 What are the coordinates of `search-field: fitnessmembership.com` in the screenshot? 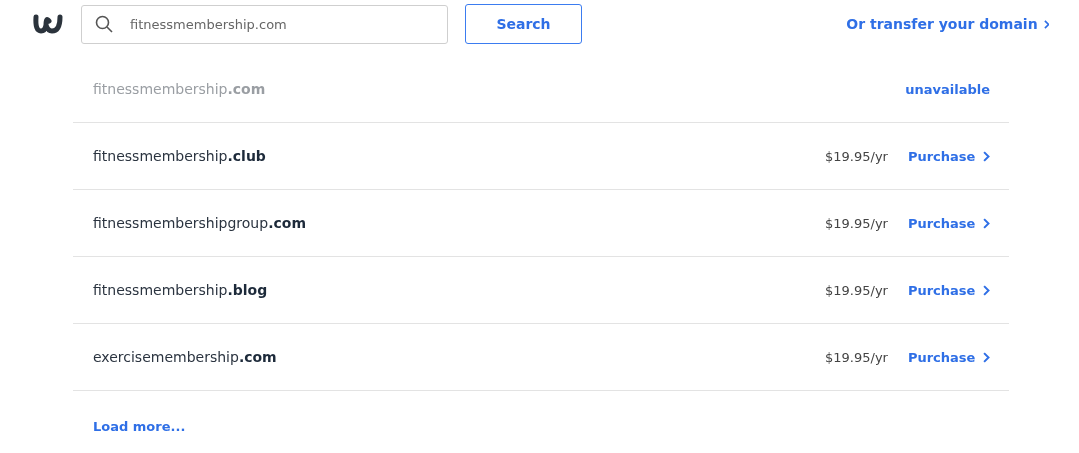 It's located at (264, 24).